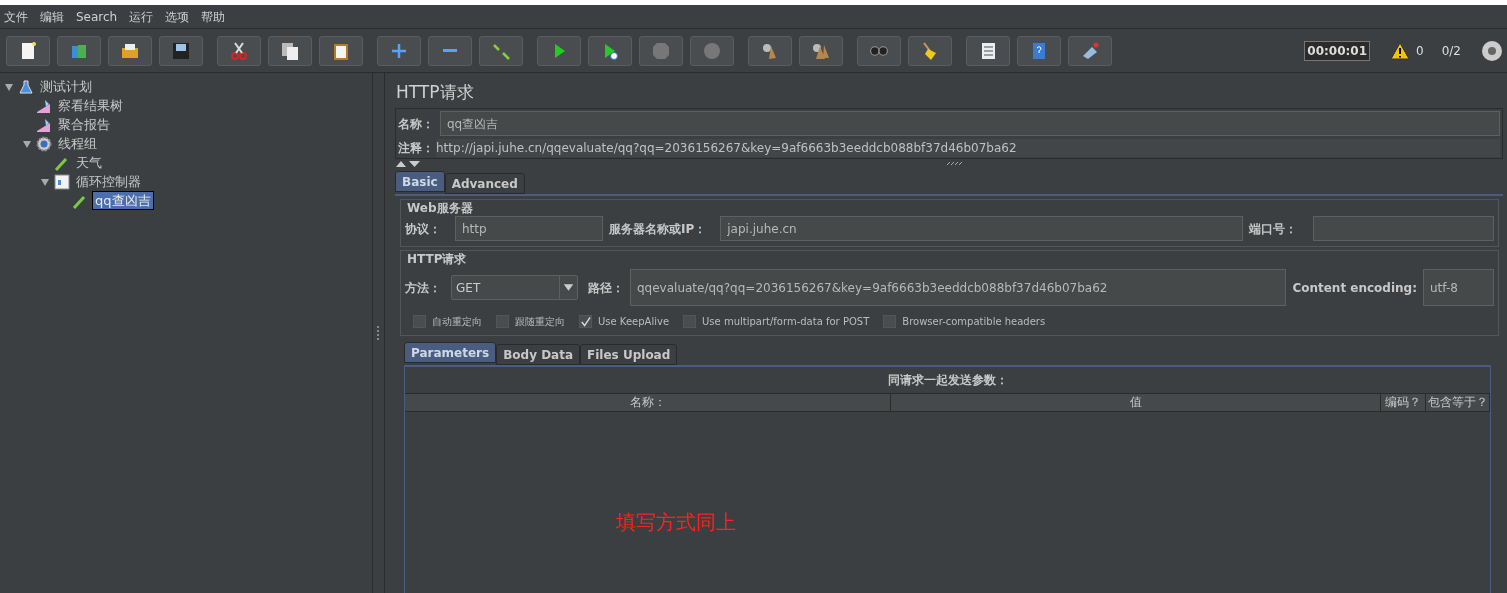 The width and height of the screenshot is (1507, 593). Describe the element at coordinates (213, 16) in the screenshot. I see `menu-item: 帮助` at that location.